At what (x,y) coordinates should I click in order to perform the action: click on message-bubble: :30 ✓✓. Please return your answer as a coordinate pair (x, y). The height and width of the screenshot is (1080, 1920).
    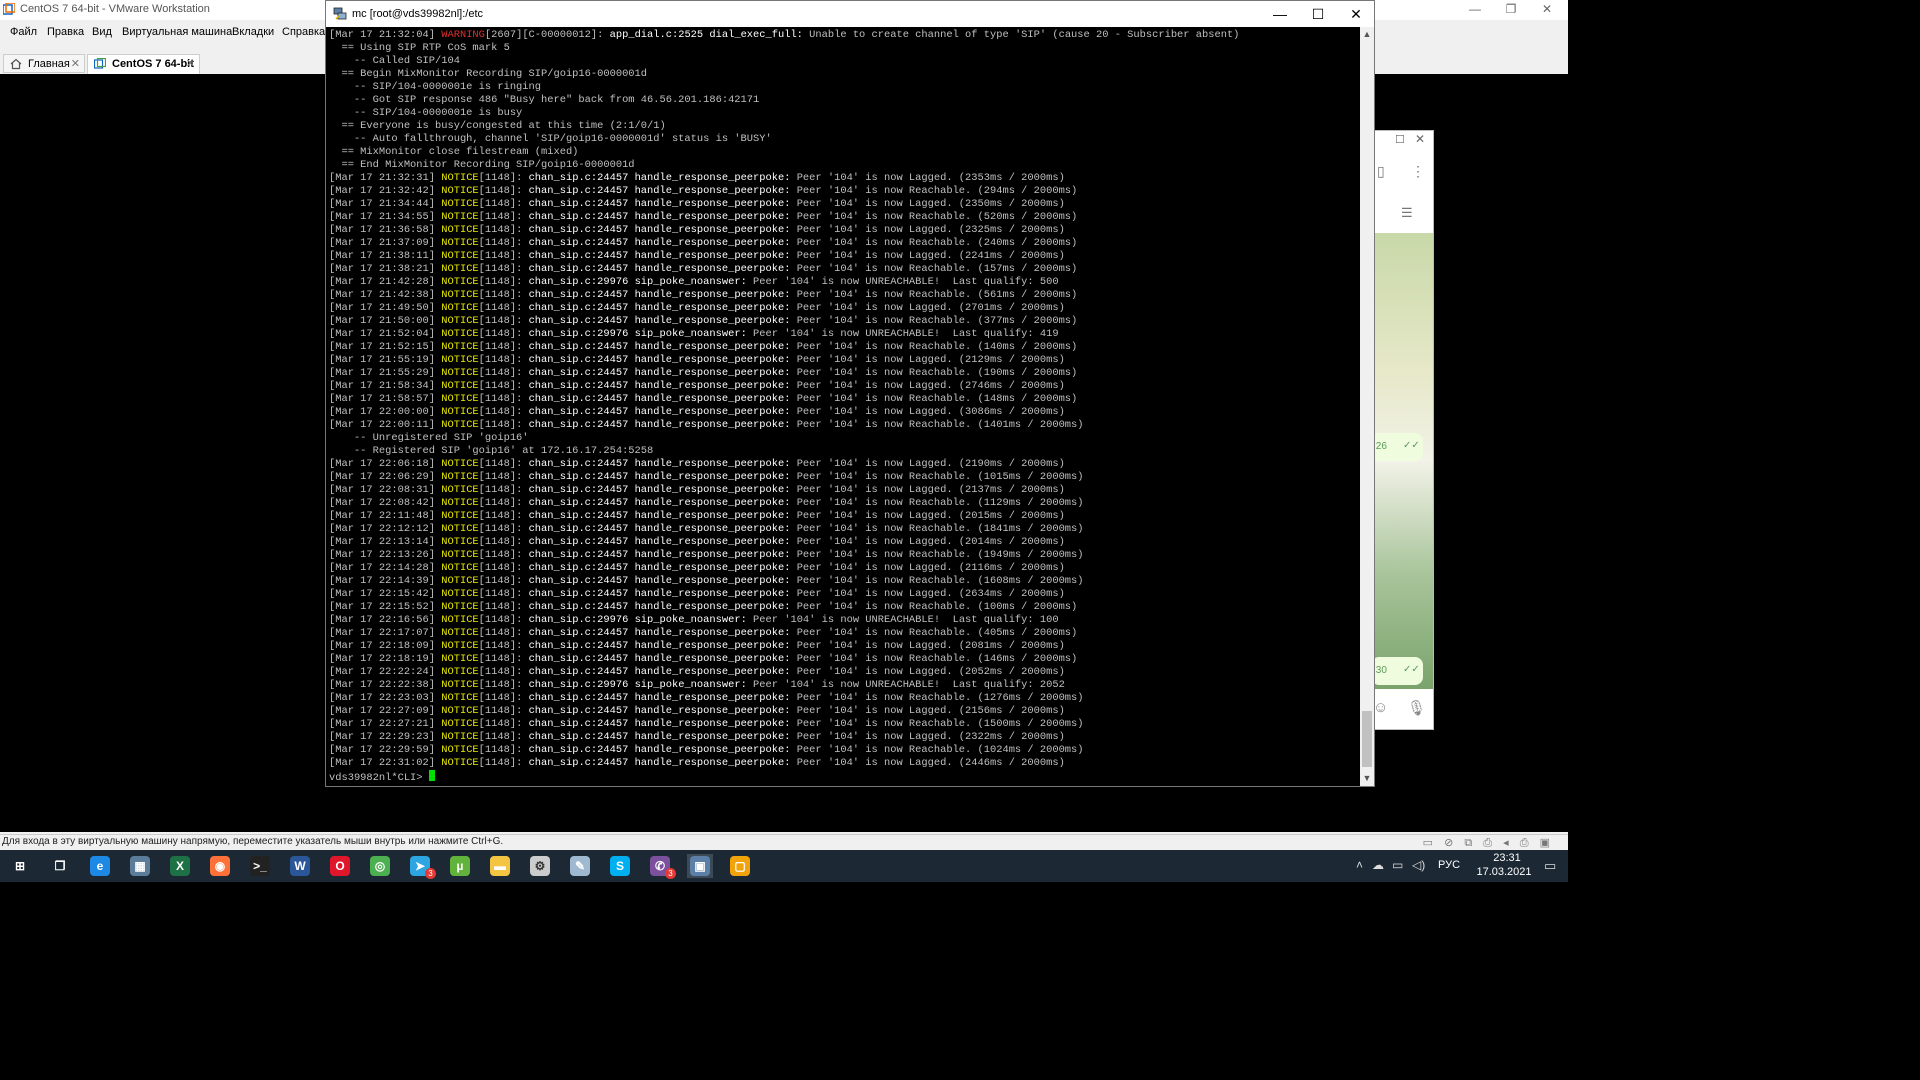
    Looking at the image, I should click on (1397, 671).